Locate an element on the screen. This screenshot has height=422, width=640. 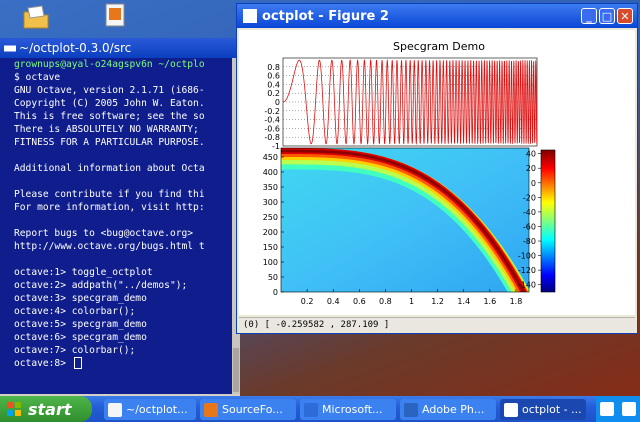
terminal-line: Please contribute if you find thi is located at coordinates (109, 194).